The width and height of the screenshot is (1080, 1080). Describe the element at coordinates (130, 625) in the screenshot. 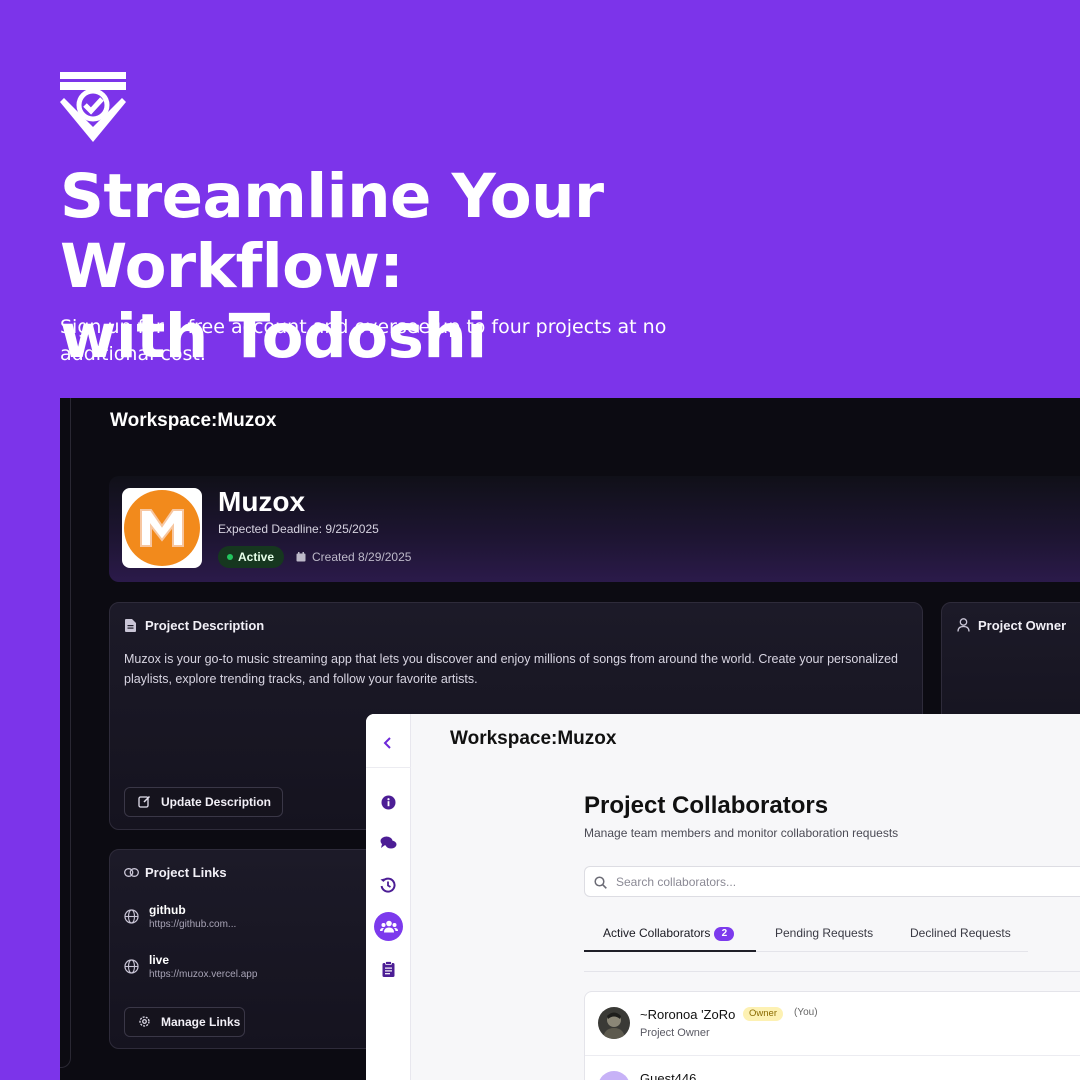

I see `document-icon` at that location.